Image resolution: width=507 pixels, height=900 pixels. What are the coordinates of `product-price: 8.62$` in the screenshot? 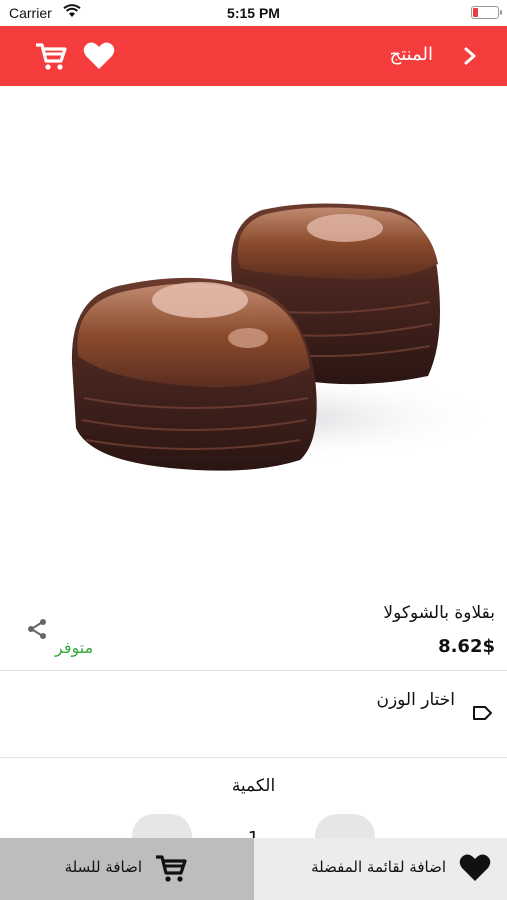 It's located at (466, 646).